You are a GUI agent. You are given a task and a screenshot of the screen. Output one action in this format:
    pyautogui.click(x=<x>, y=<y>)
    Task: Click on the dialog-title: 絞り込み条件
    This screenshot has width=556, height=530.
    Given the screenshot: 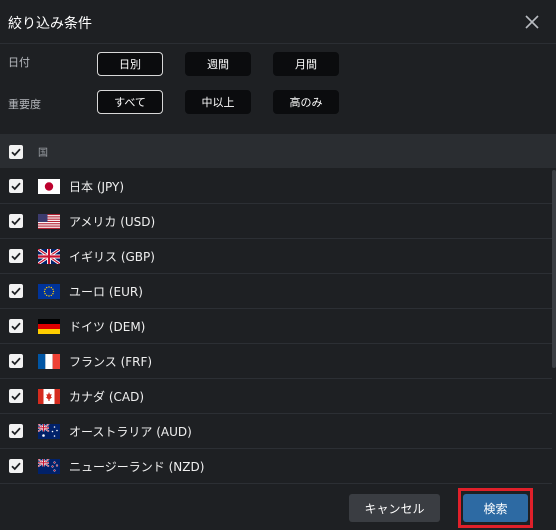 What is the action you would take?
    pyautogui.click(x=50, y=24)
    